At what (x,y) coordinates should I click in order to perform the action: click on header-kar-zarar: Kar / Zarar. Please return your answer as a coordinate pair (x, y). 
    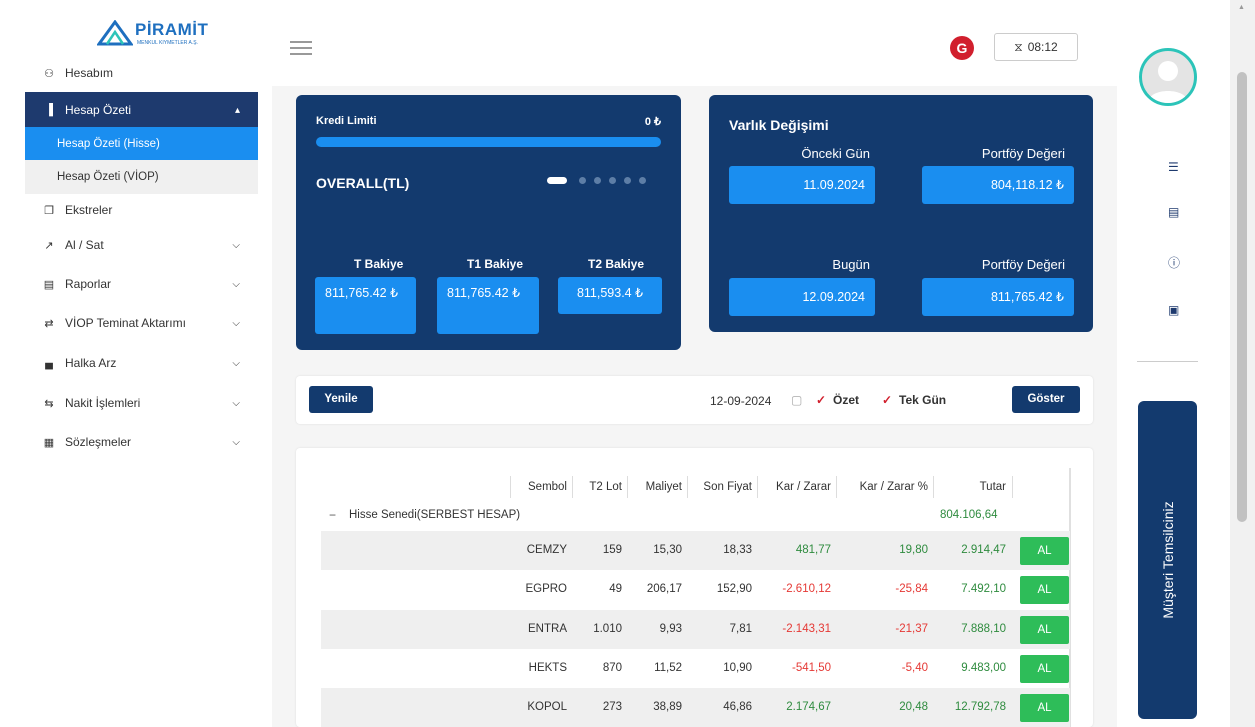
    Looking at the image, I should click on (794, 487).